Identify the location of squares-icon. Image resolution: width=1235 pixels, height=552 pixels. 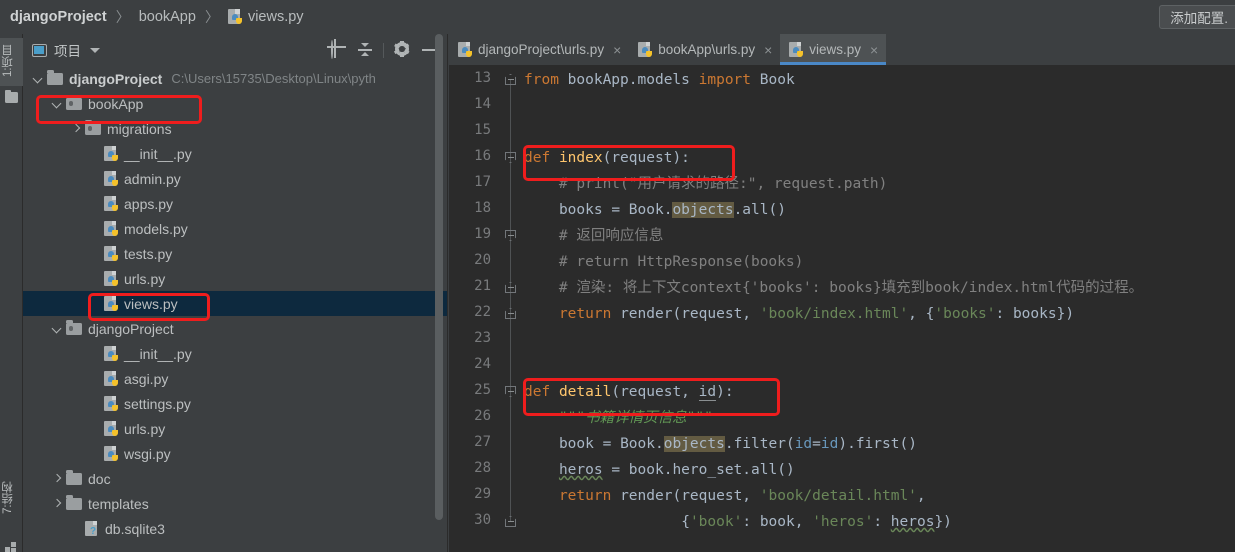
(11, 547).